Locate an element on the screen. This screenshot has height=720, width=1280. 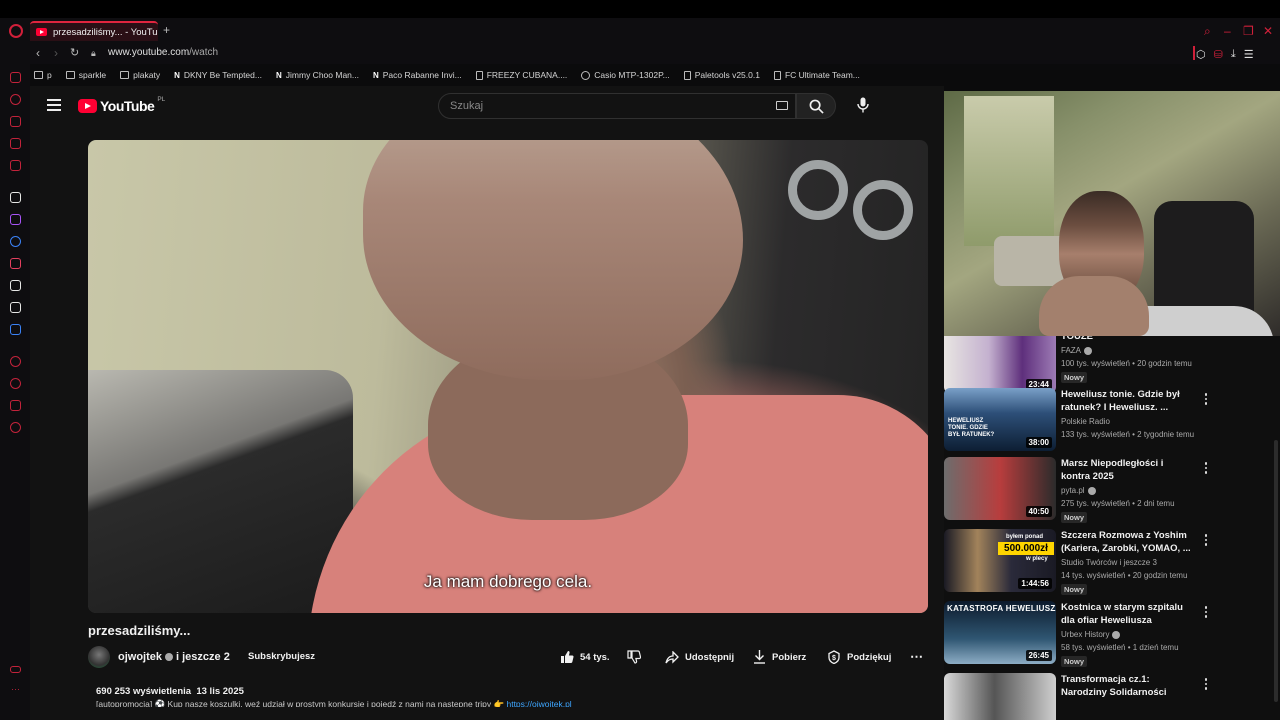
recommendation-channel: Urbex History is located at coordinates (1092, 634).